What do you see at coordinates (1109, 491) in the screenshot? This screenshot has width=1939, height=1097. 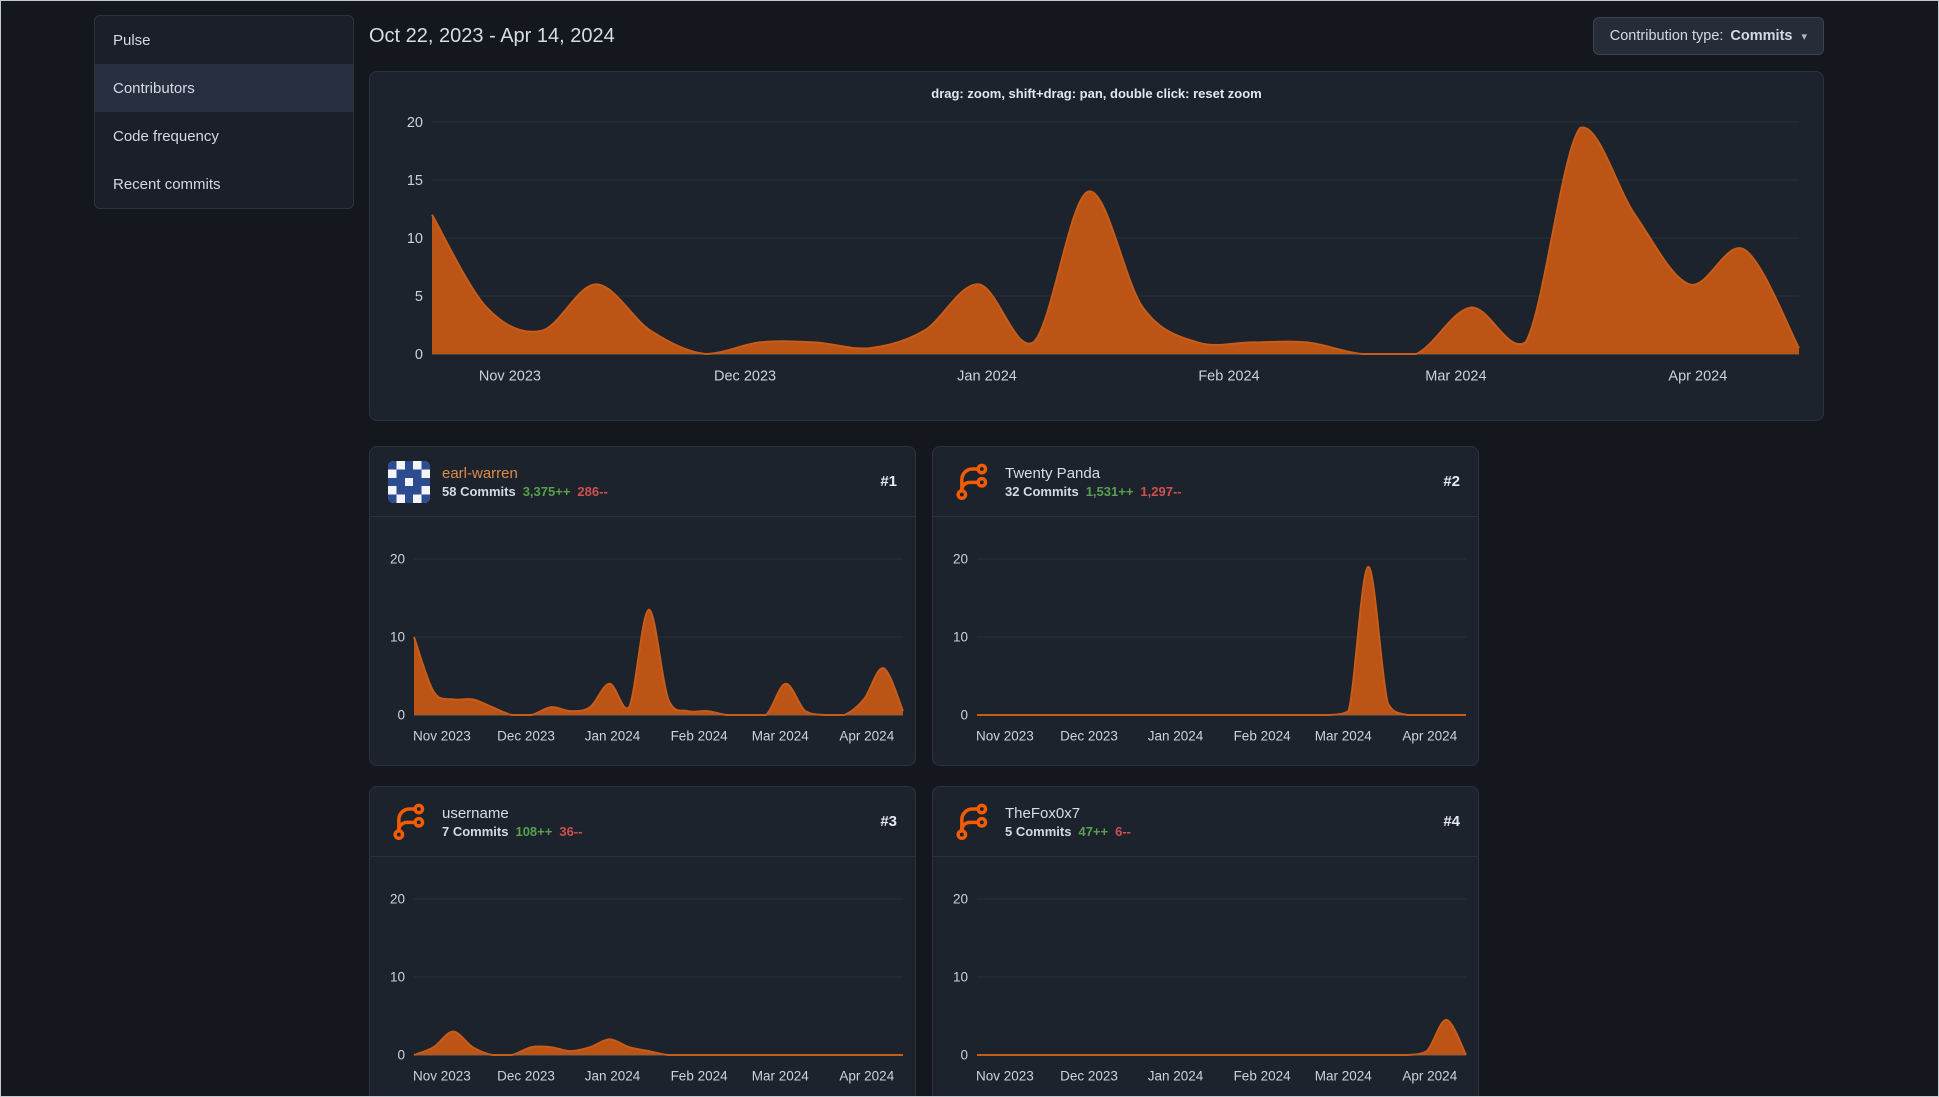 I see `additions-count: 1,531++` at bounding box center [1109, 491].